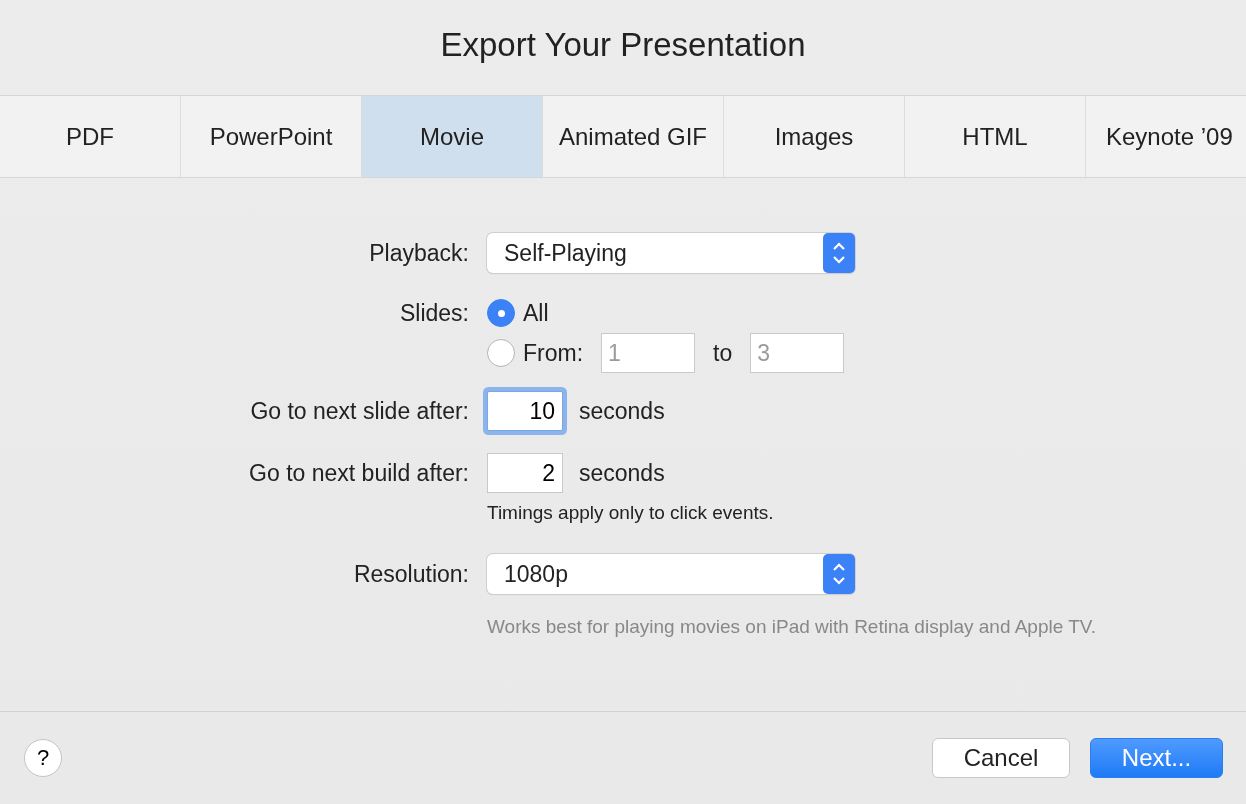 This screenshot has height=804, width=1246. I want to click on field-label: Go to next build after:, so click(358, 473).